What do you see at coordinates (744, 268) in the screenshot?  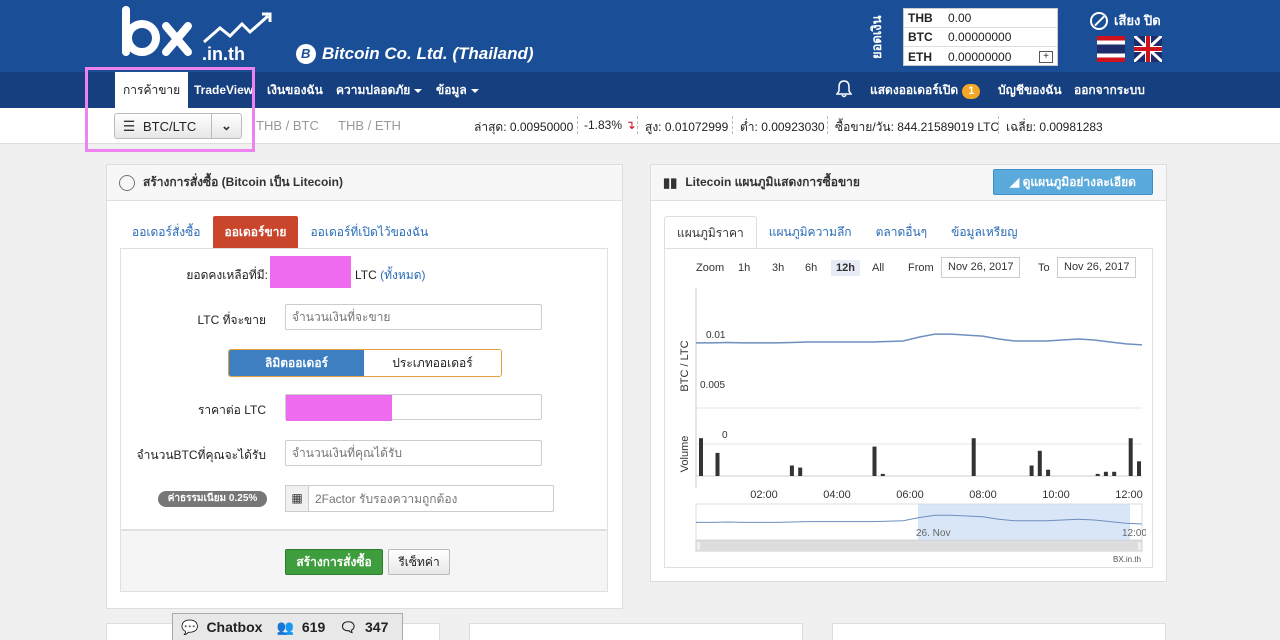 I see `zoom-1h: 1h` at bounding box center [744, 268].